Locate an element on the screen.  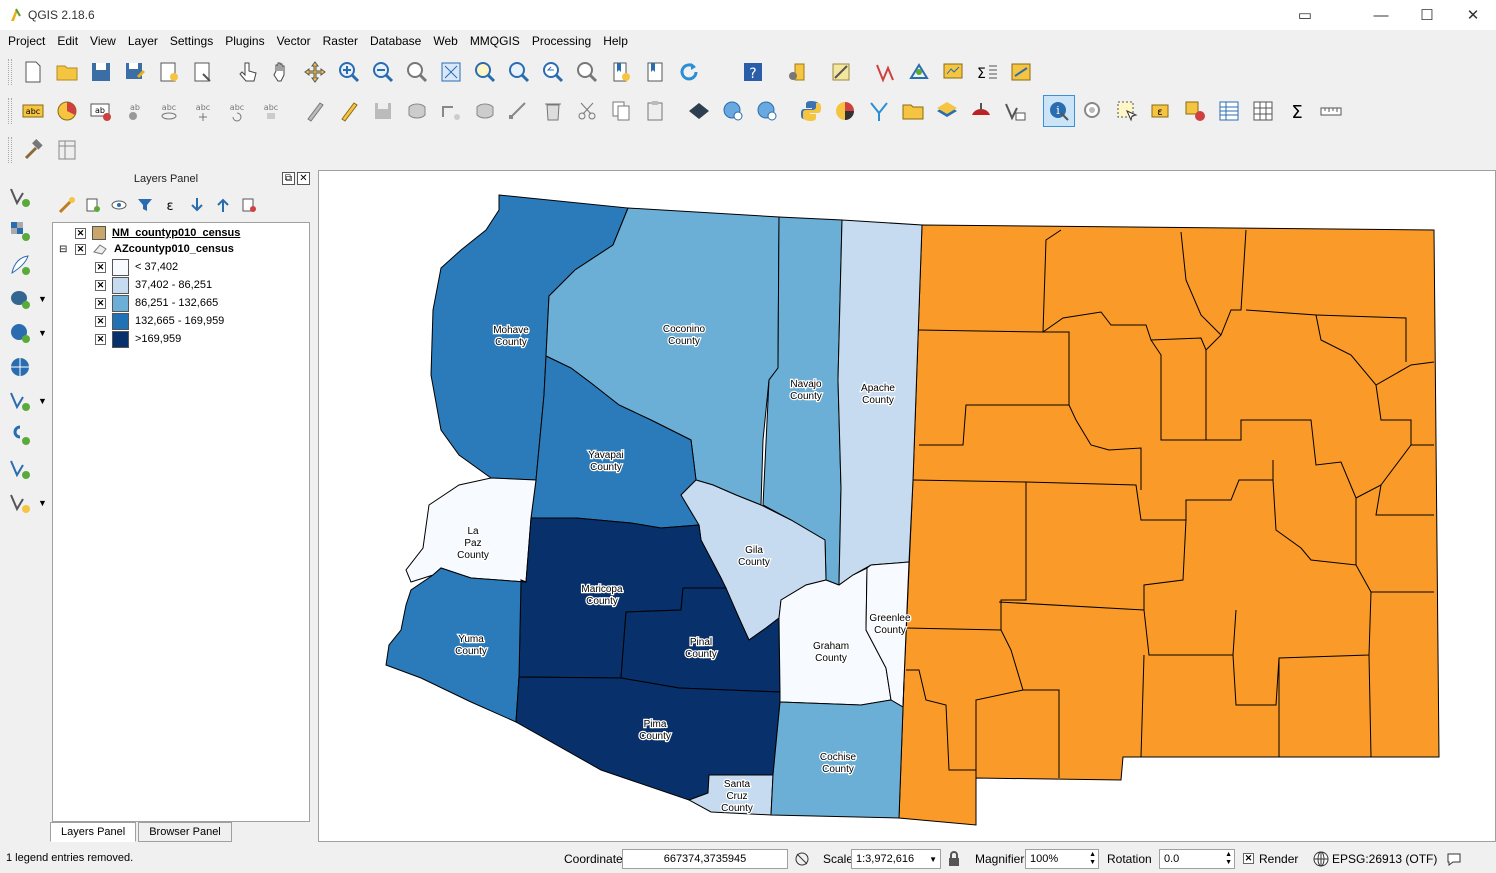
save-as-icon is located at coordinates (135, 72).